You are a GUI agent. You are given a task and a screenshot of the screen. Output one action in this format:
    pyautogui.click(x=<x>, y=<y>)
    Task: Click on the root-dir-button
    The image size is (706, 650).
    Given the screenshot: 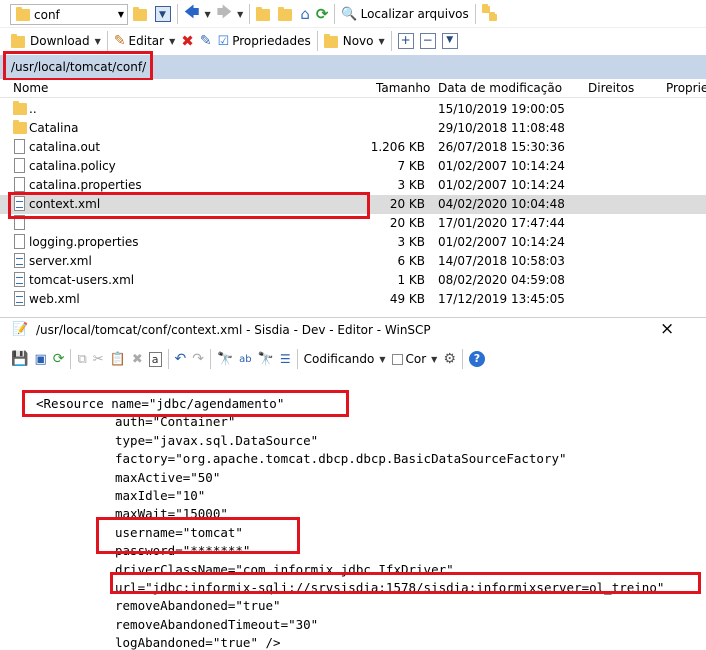 What is the action you would take?
    pyautogui.click(x=286, y=14)
    